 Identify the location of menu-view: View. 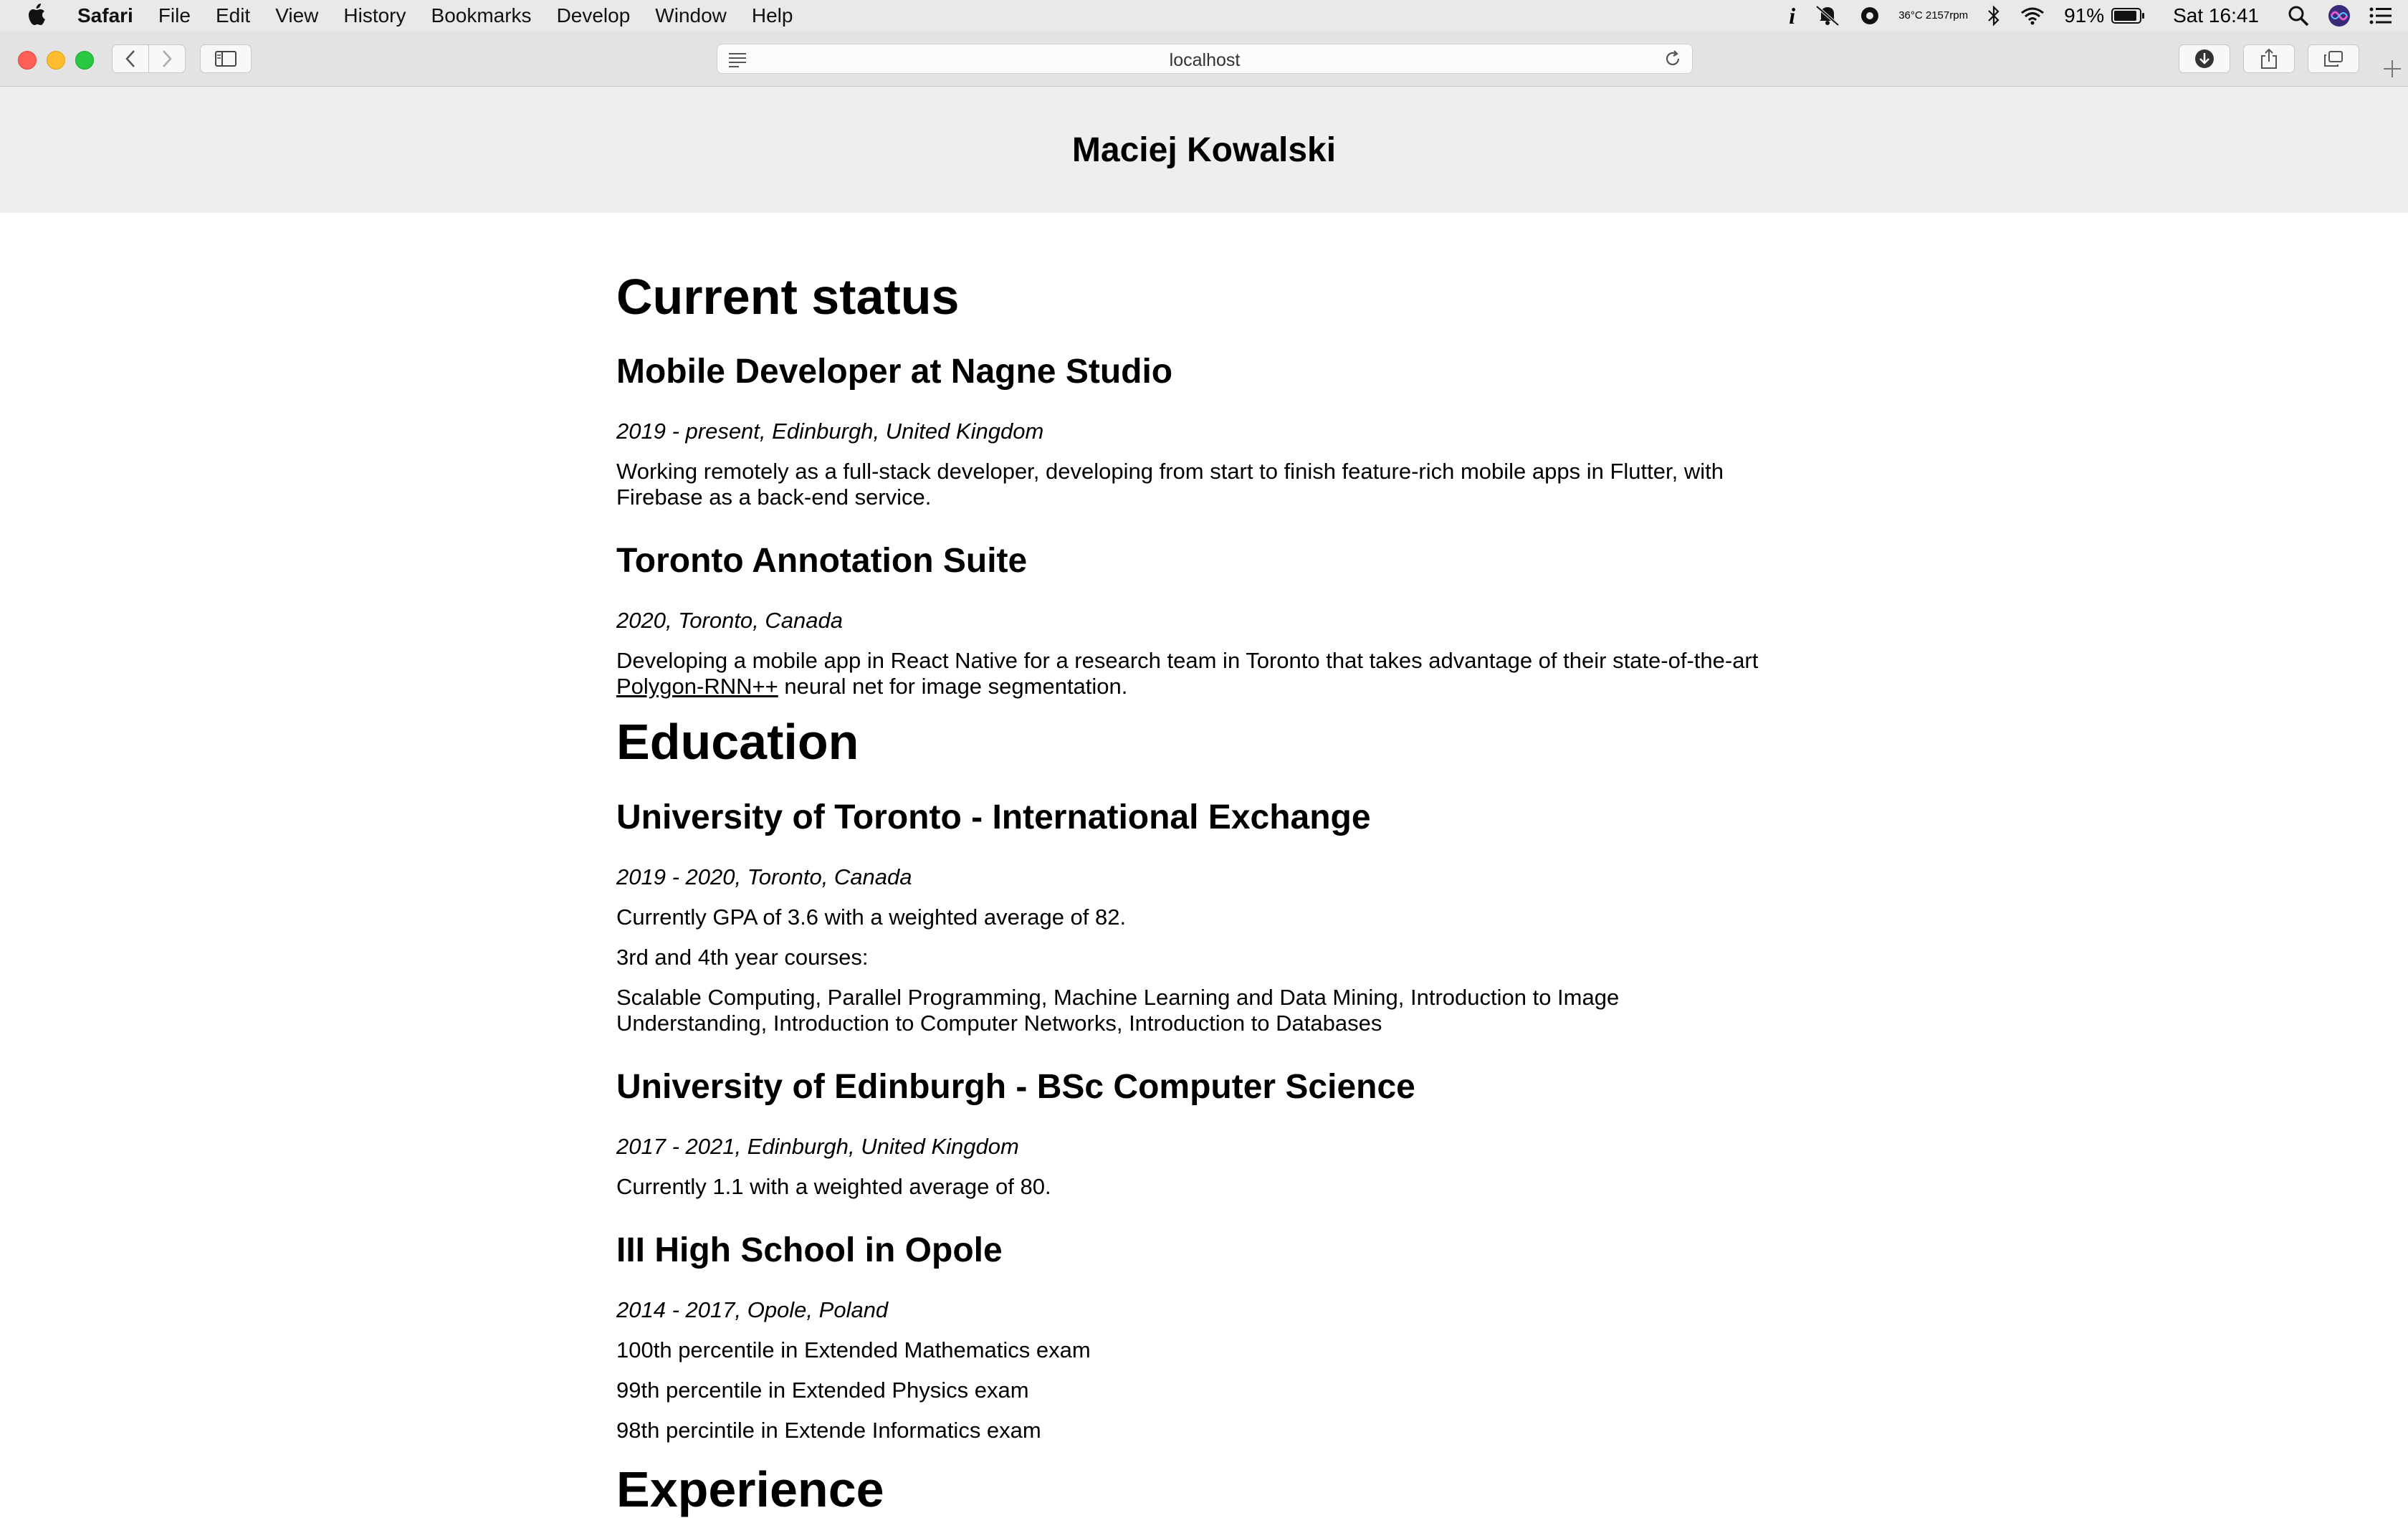
(296, 15).